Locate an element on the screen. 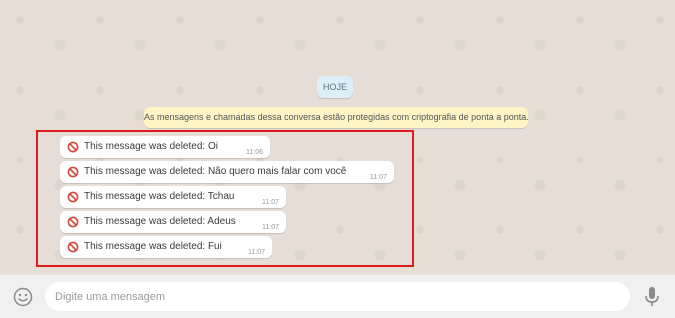 This screenshot has height=318, width=675. message-input is located at coordinates (337, 296).